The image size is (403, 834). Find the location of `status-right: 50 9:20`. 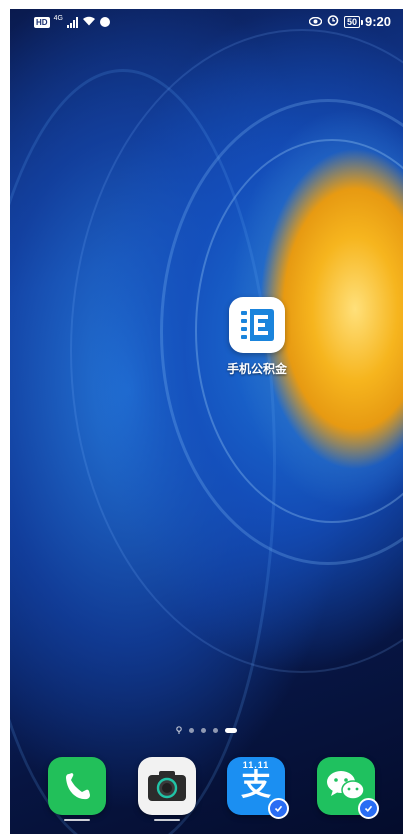

status-right: 50 9:20 is located at coordinates (349, 21).